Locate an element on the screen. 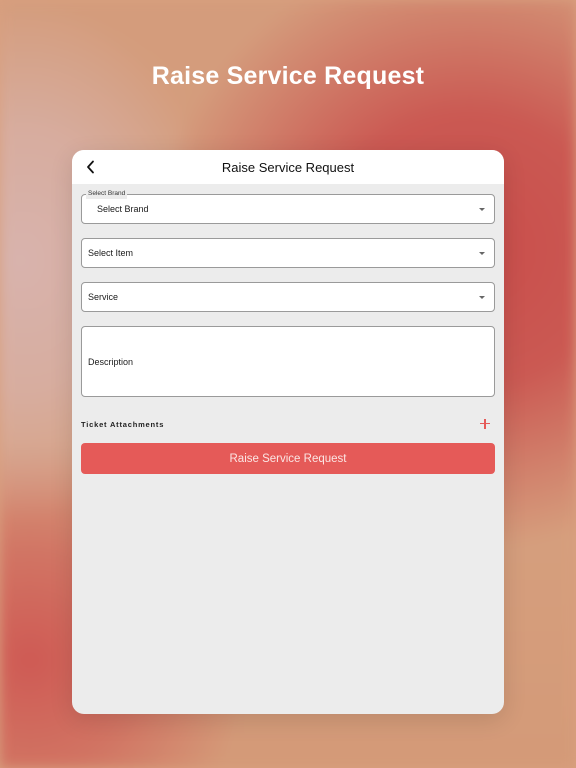  back-button is located at coordinates (91, 167).